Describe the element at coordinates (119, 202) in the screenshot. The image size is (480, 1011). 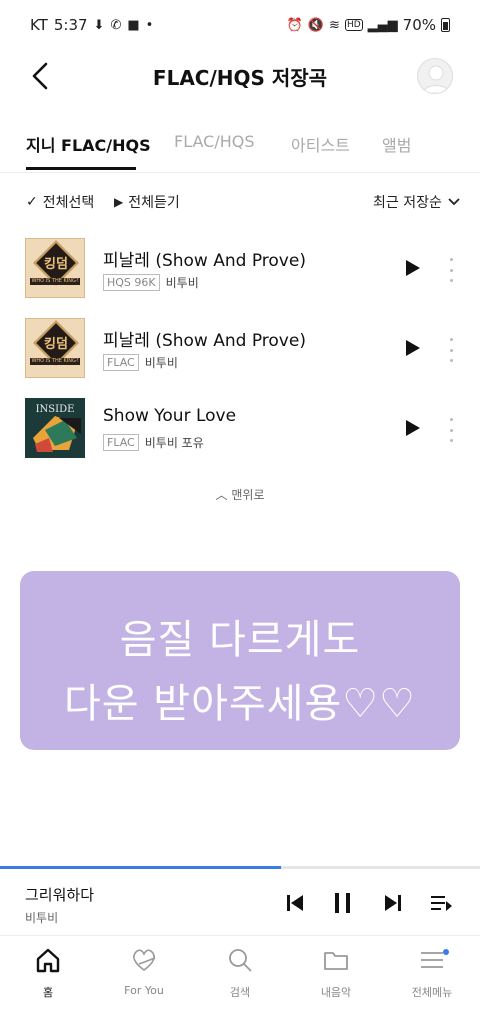
I see `play-icon: ▶` at that location.